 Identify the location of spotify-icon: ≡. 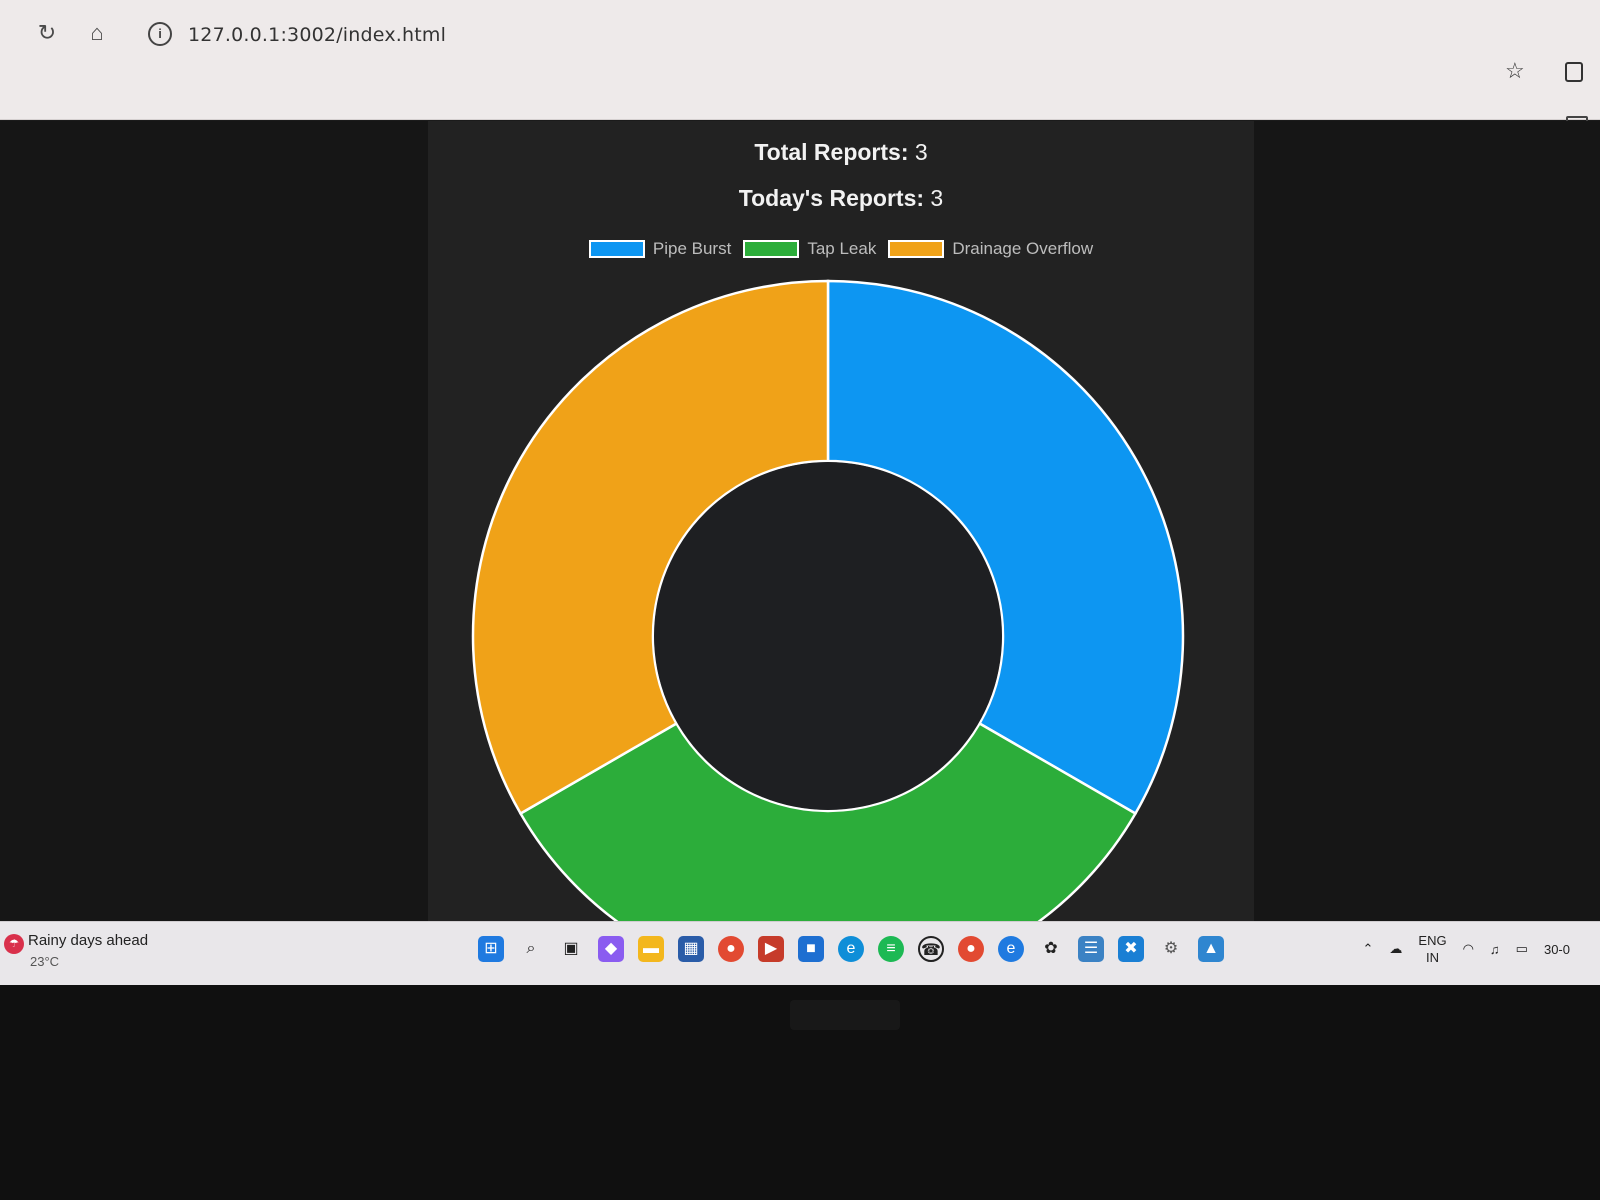
(891, 949).